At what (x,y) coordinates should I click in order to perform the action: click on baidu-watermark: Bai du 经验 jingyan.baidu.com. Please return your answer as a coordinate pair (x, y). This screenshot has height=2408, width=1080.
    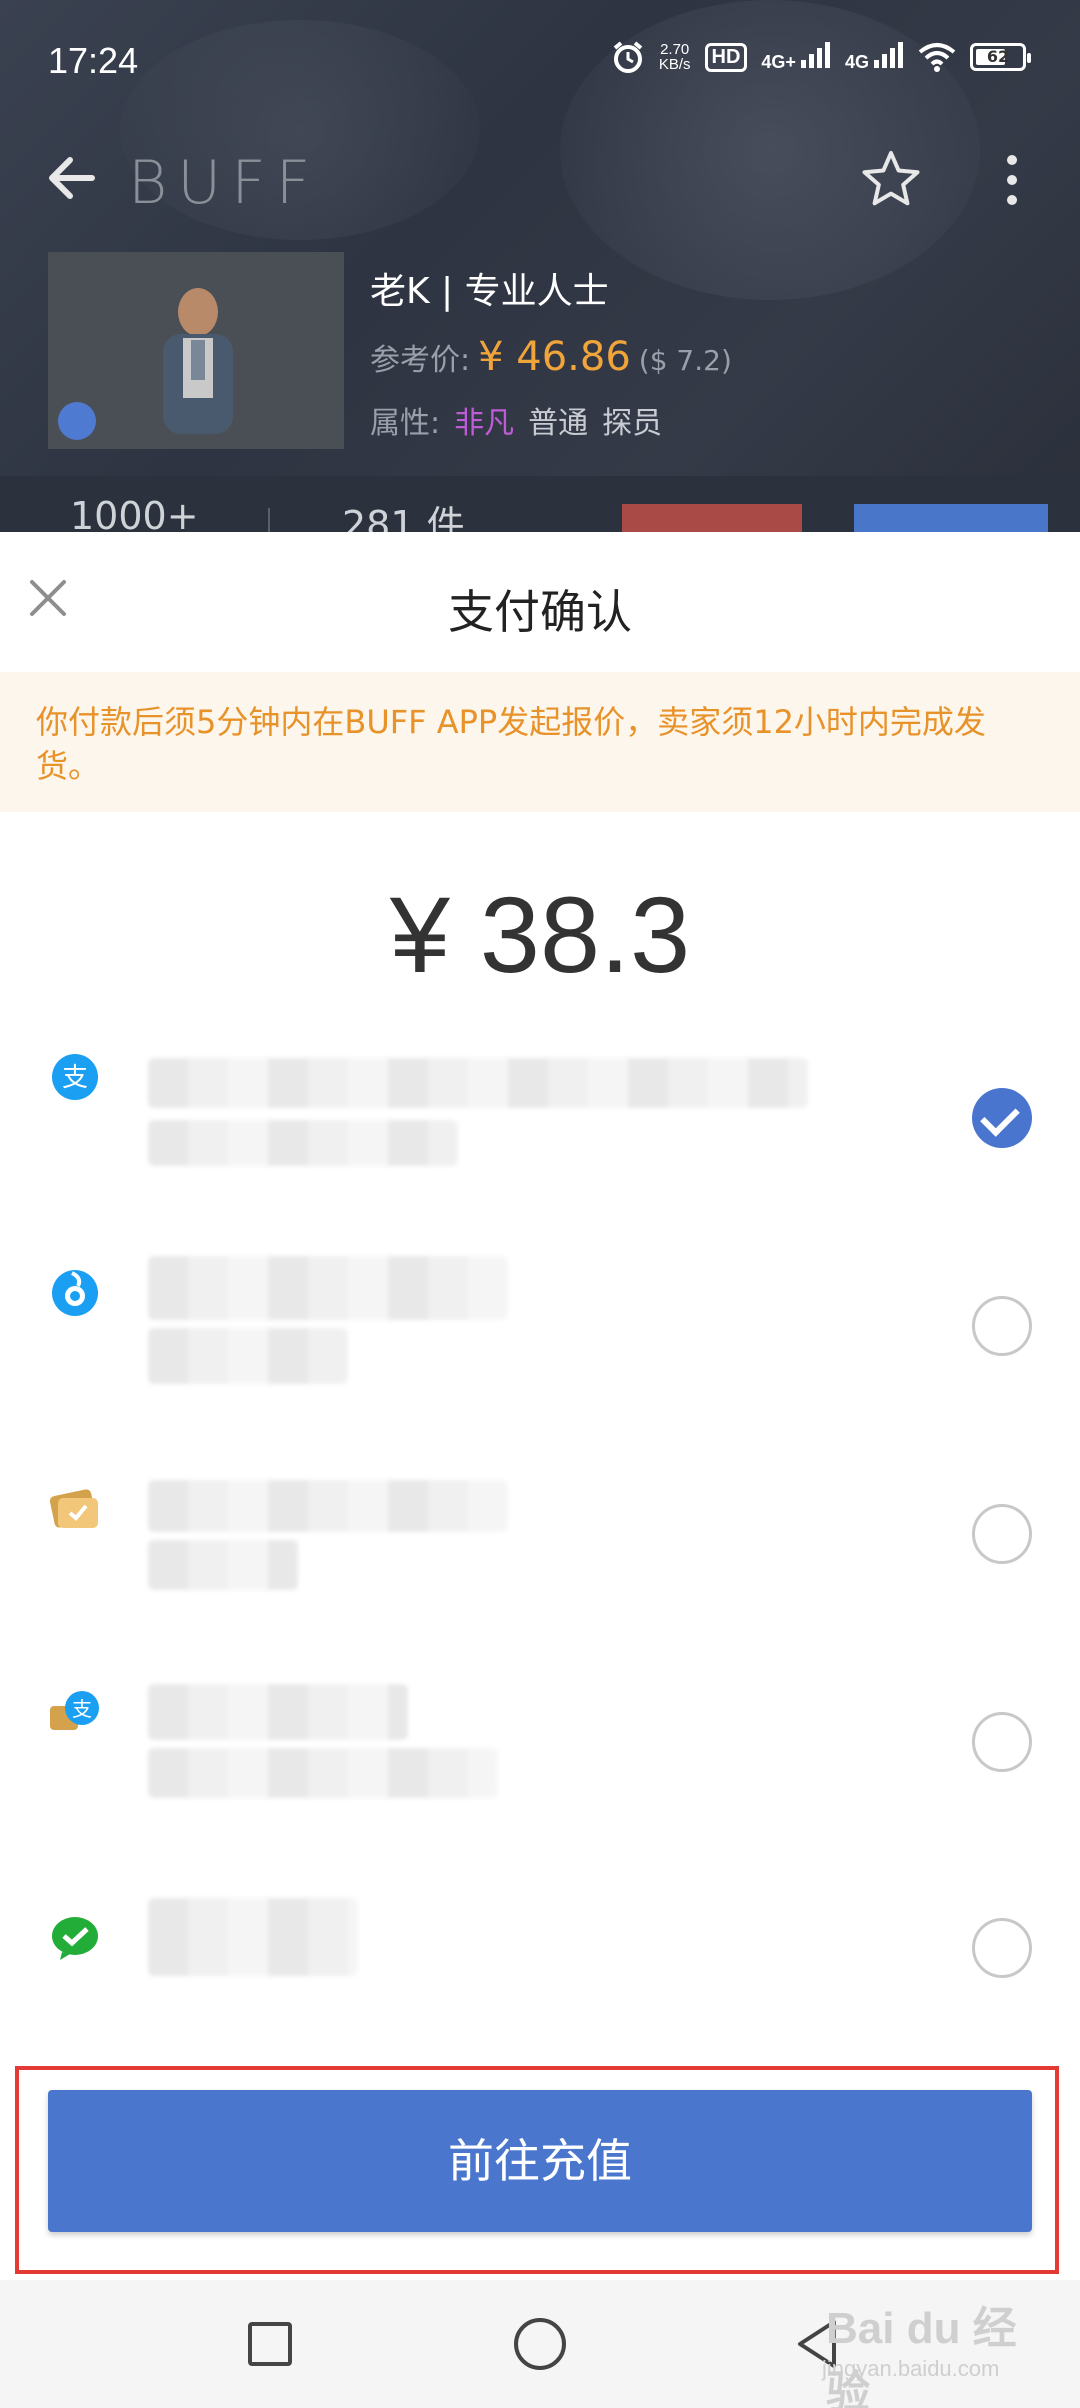
    Looking at the image, I should click on (938, 2350).